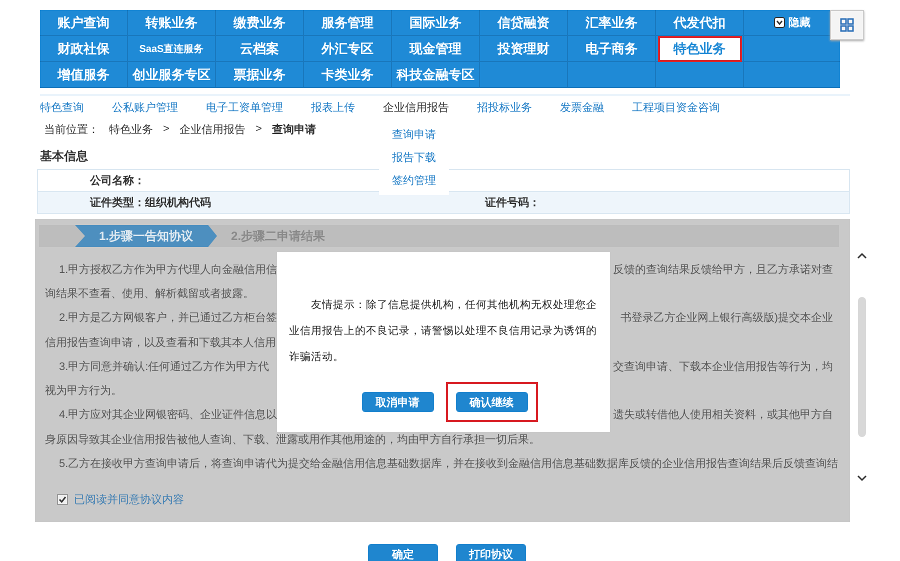  What do you see at coordinates (491, 552) in the screenshot?
I see `action-button: 打印协议` at bounding box center [491, 552].